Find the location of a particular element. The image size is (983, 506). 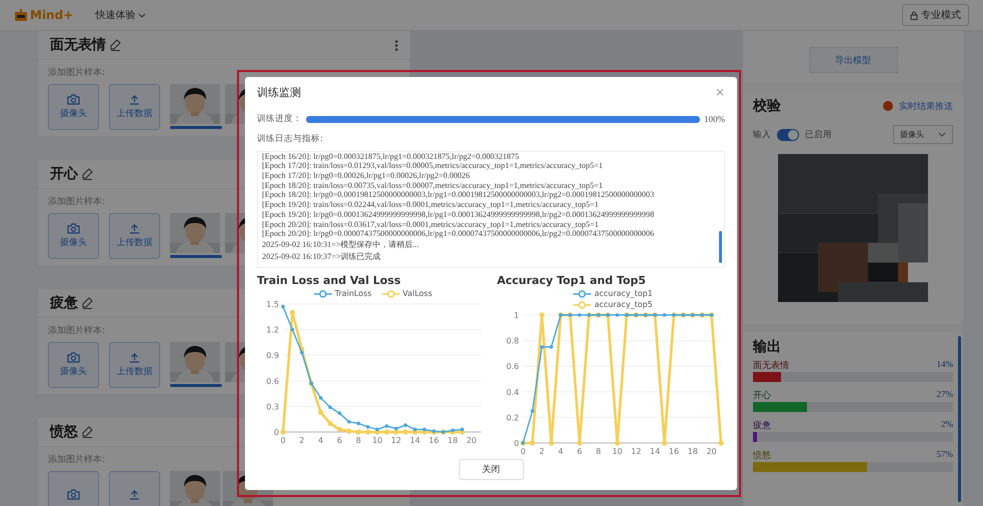

log-line: [Epoch 20/20]: lr/pg0=0.00007437500000000006,lr/pg1=0.00007437500000000006,lr/pg2=0.00007437500000000006 is located at coordinates (459, 234).